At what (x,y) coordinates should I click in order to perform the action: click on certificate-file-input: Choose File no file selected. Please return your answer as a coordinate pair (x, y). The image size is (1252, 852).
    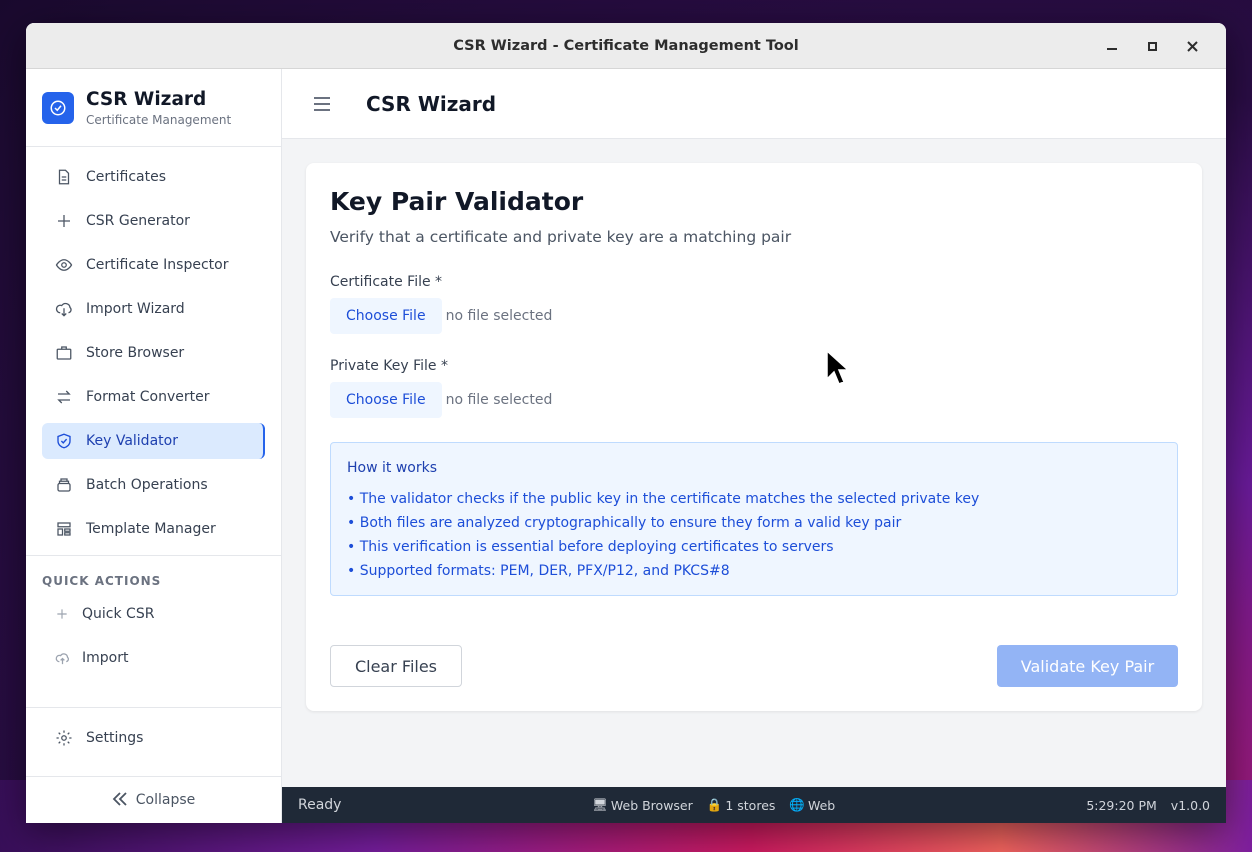
    Looking at the image, I should click on (754, 316).